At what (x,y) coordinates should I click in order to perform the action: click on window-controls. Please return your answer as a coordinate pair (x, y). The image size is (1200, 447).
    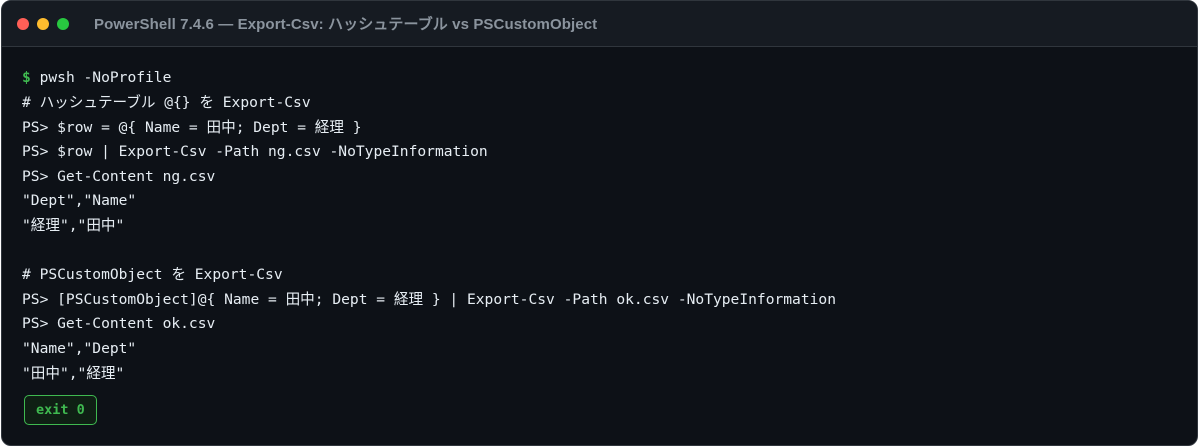
    Looking at the image, I should click on (43, 23).